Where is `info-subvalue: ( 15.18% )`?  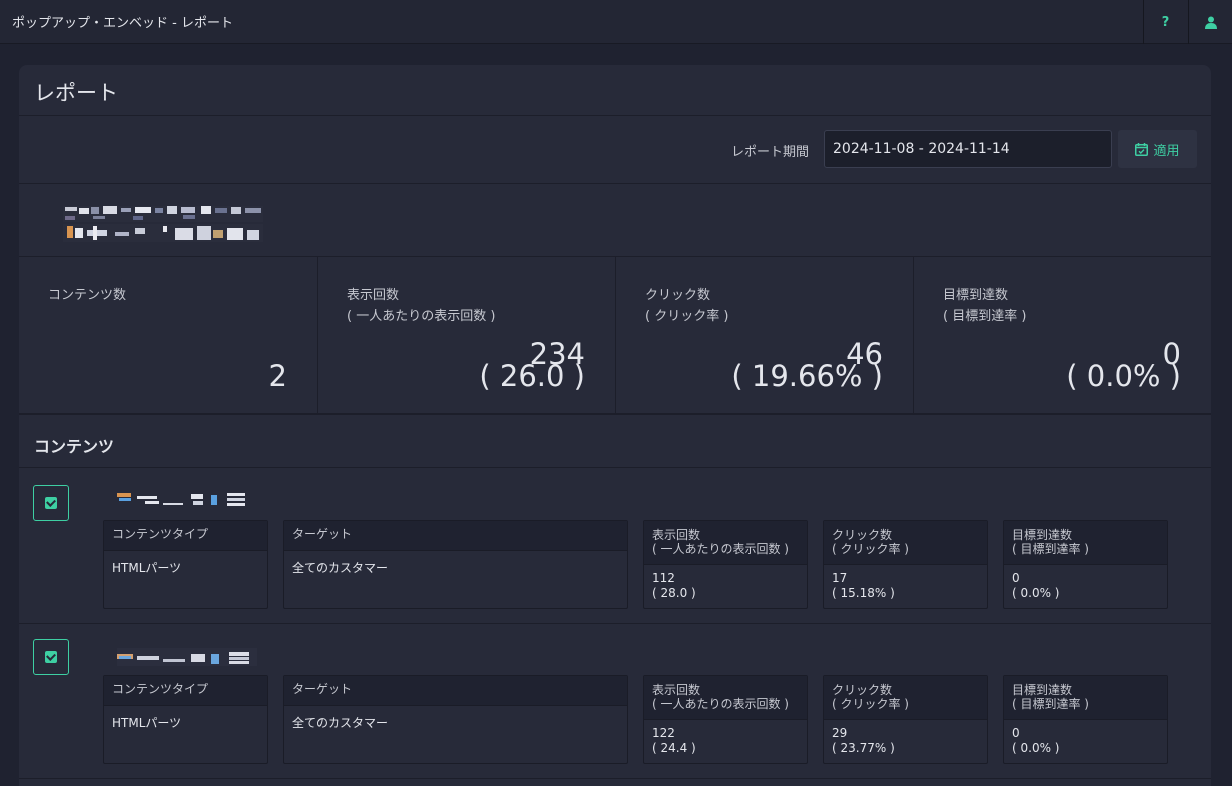 info-subvalue: ( 15.18% ) is located at coordinates (863, 593).